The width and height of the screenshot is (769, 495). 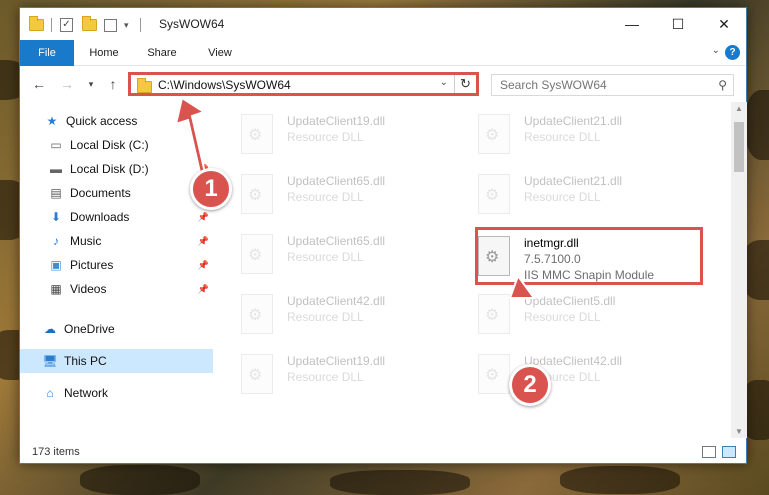 I want to click on target-file-highlight, so click(x=589, y=256).